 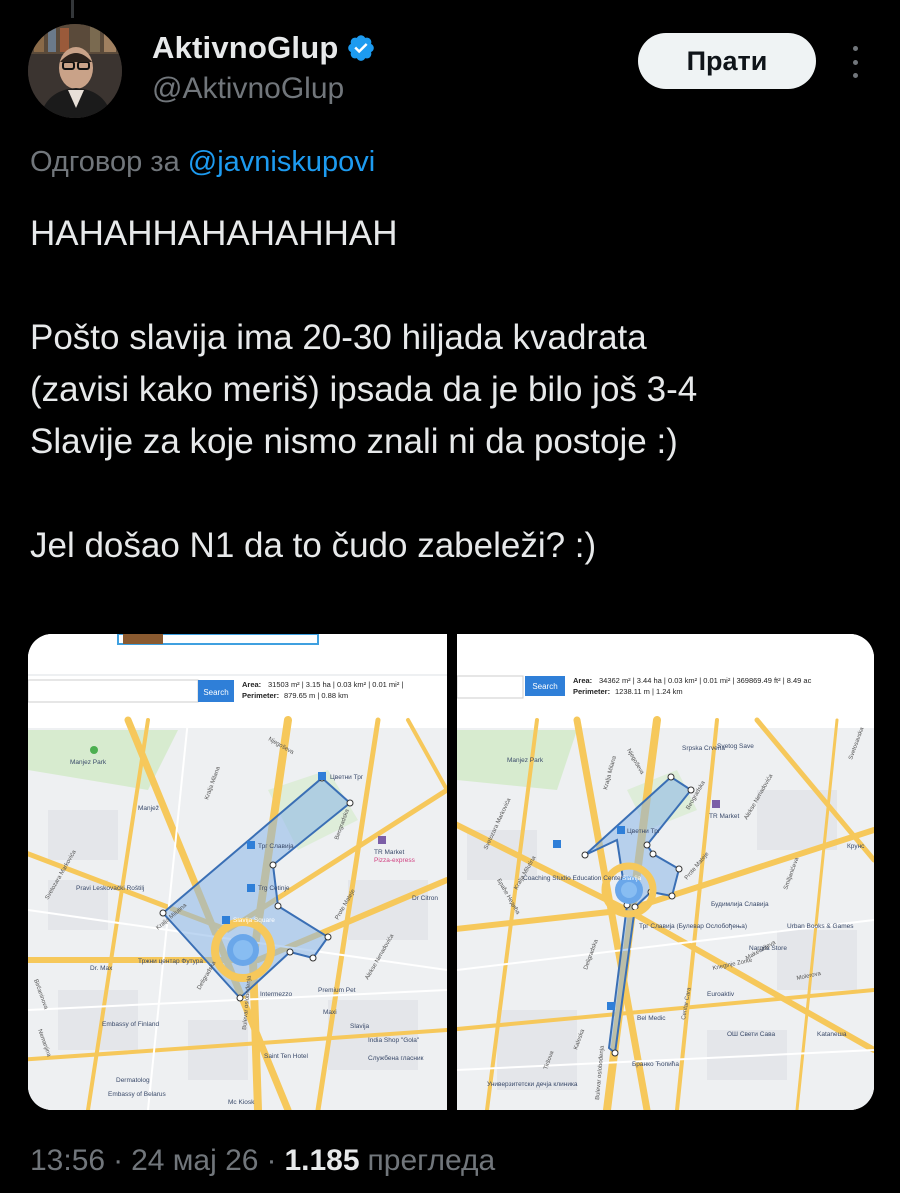 What do you see at coordinates (248, 89) in the screenshot?
I see `user-handle: @AktivnoGlup` at bounding box center [248, 89].